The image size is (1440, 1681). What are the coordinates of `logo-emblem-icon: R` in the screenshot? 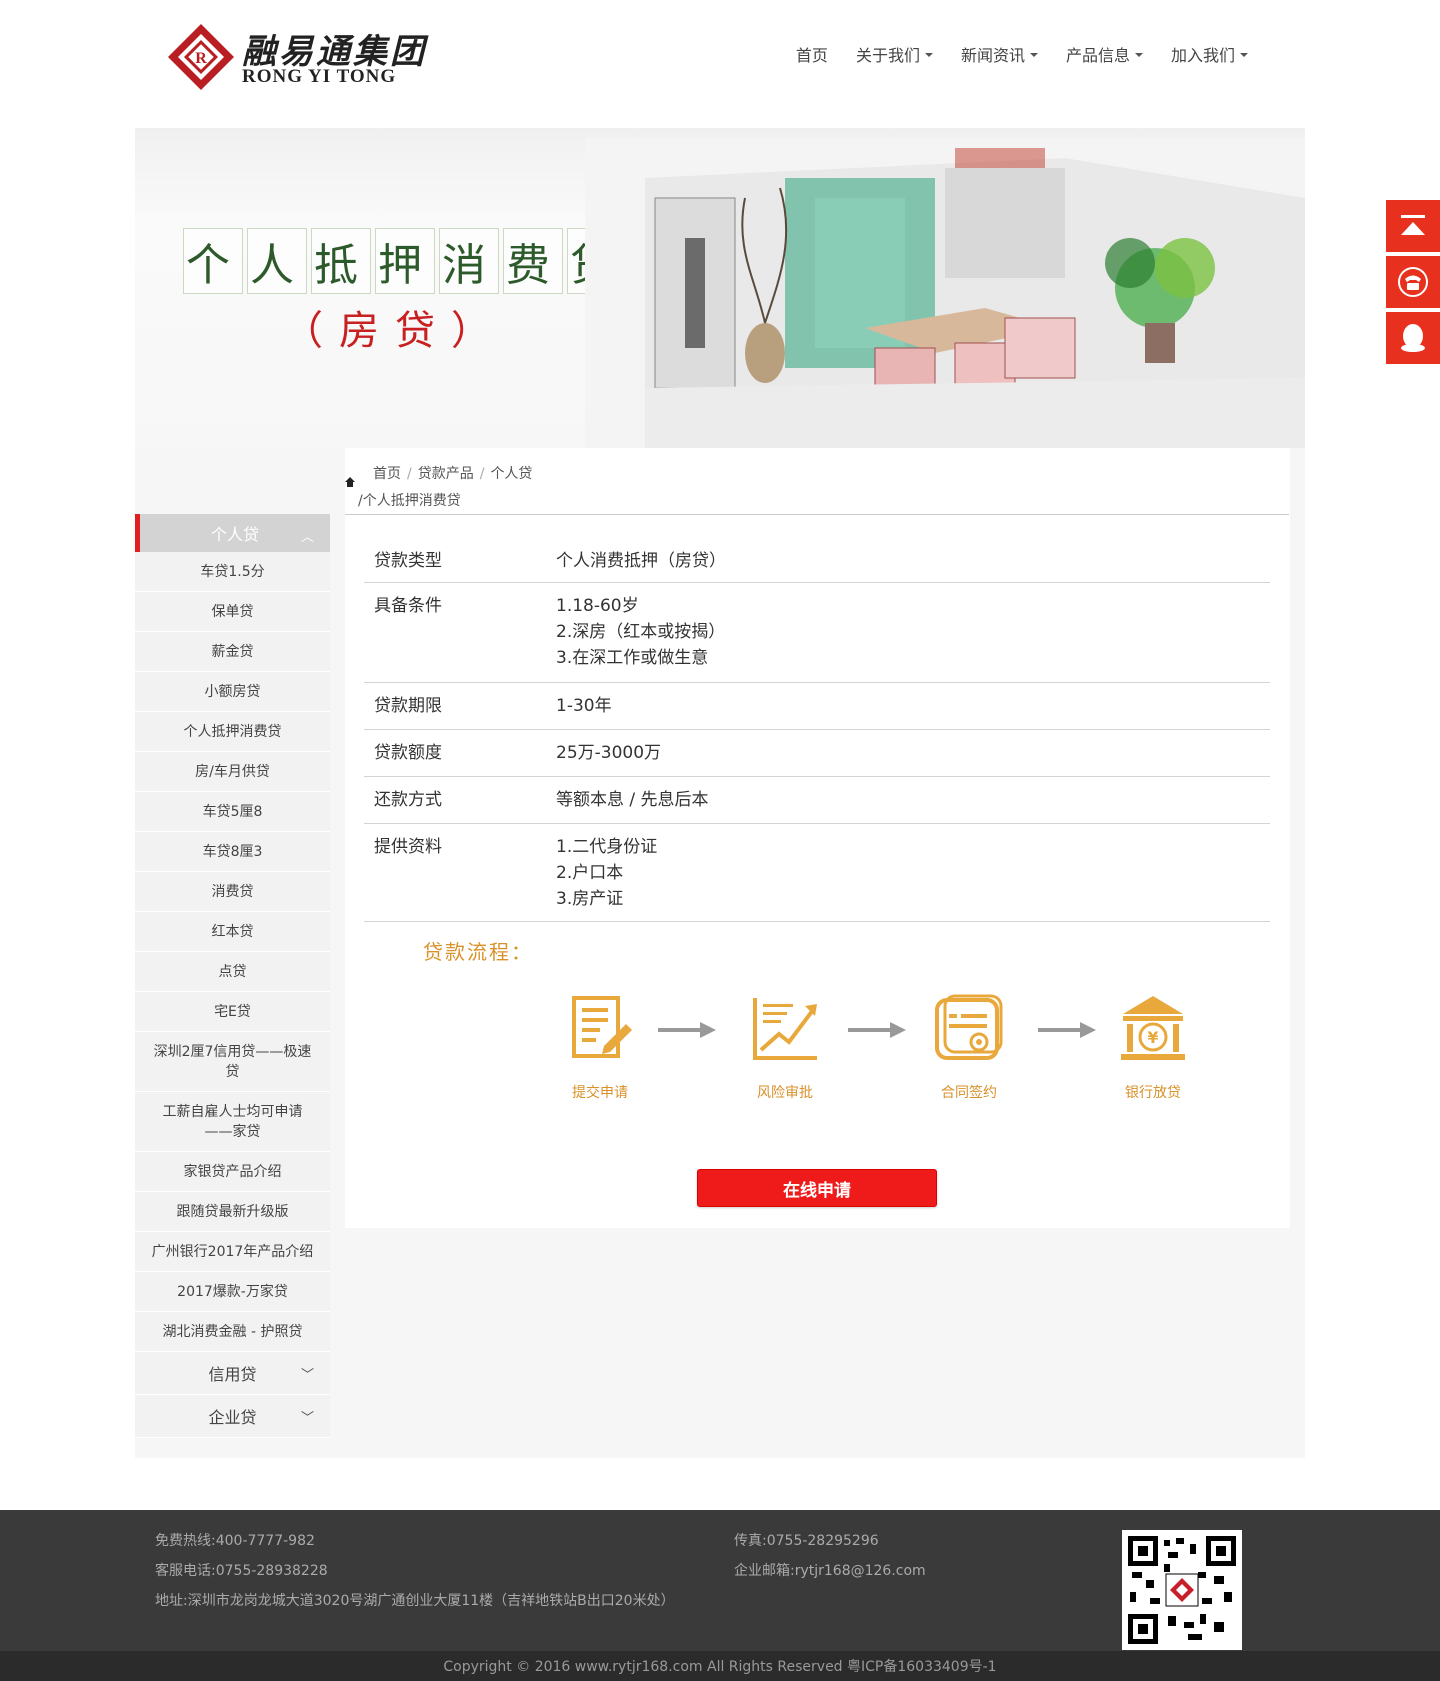 It's located at (201, 57).